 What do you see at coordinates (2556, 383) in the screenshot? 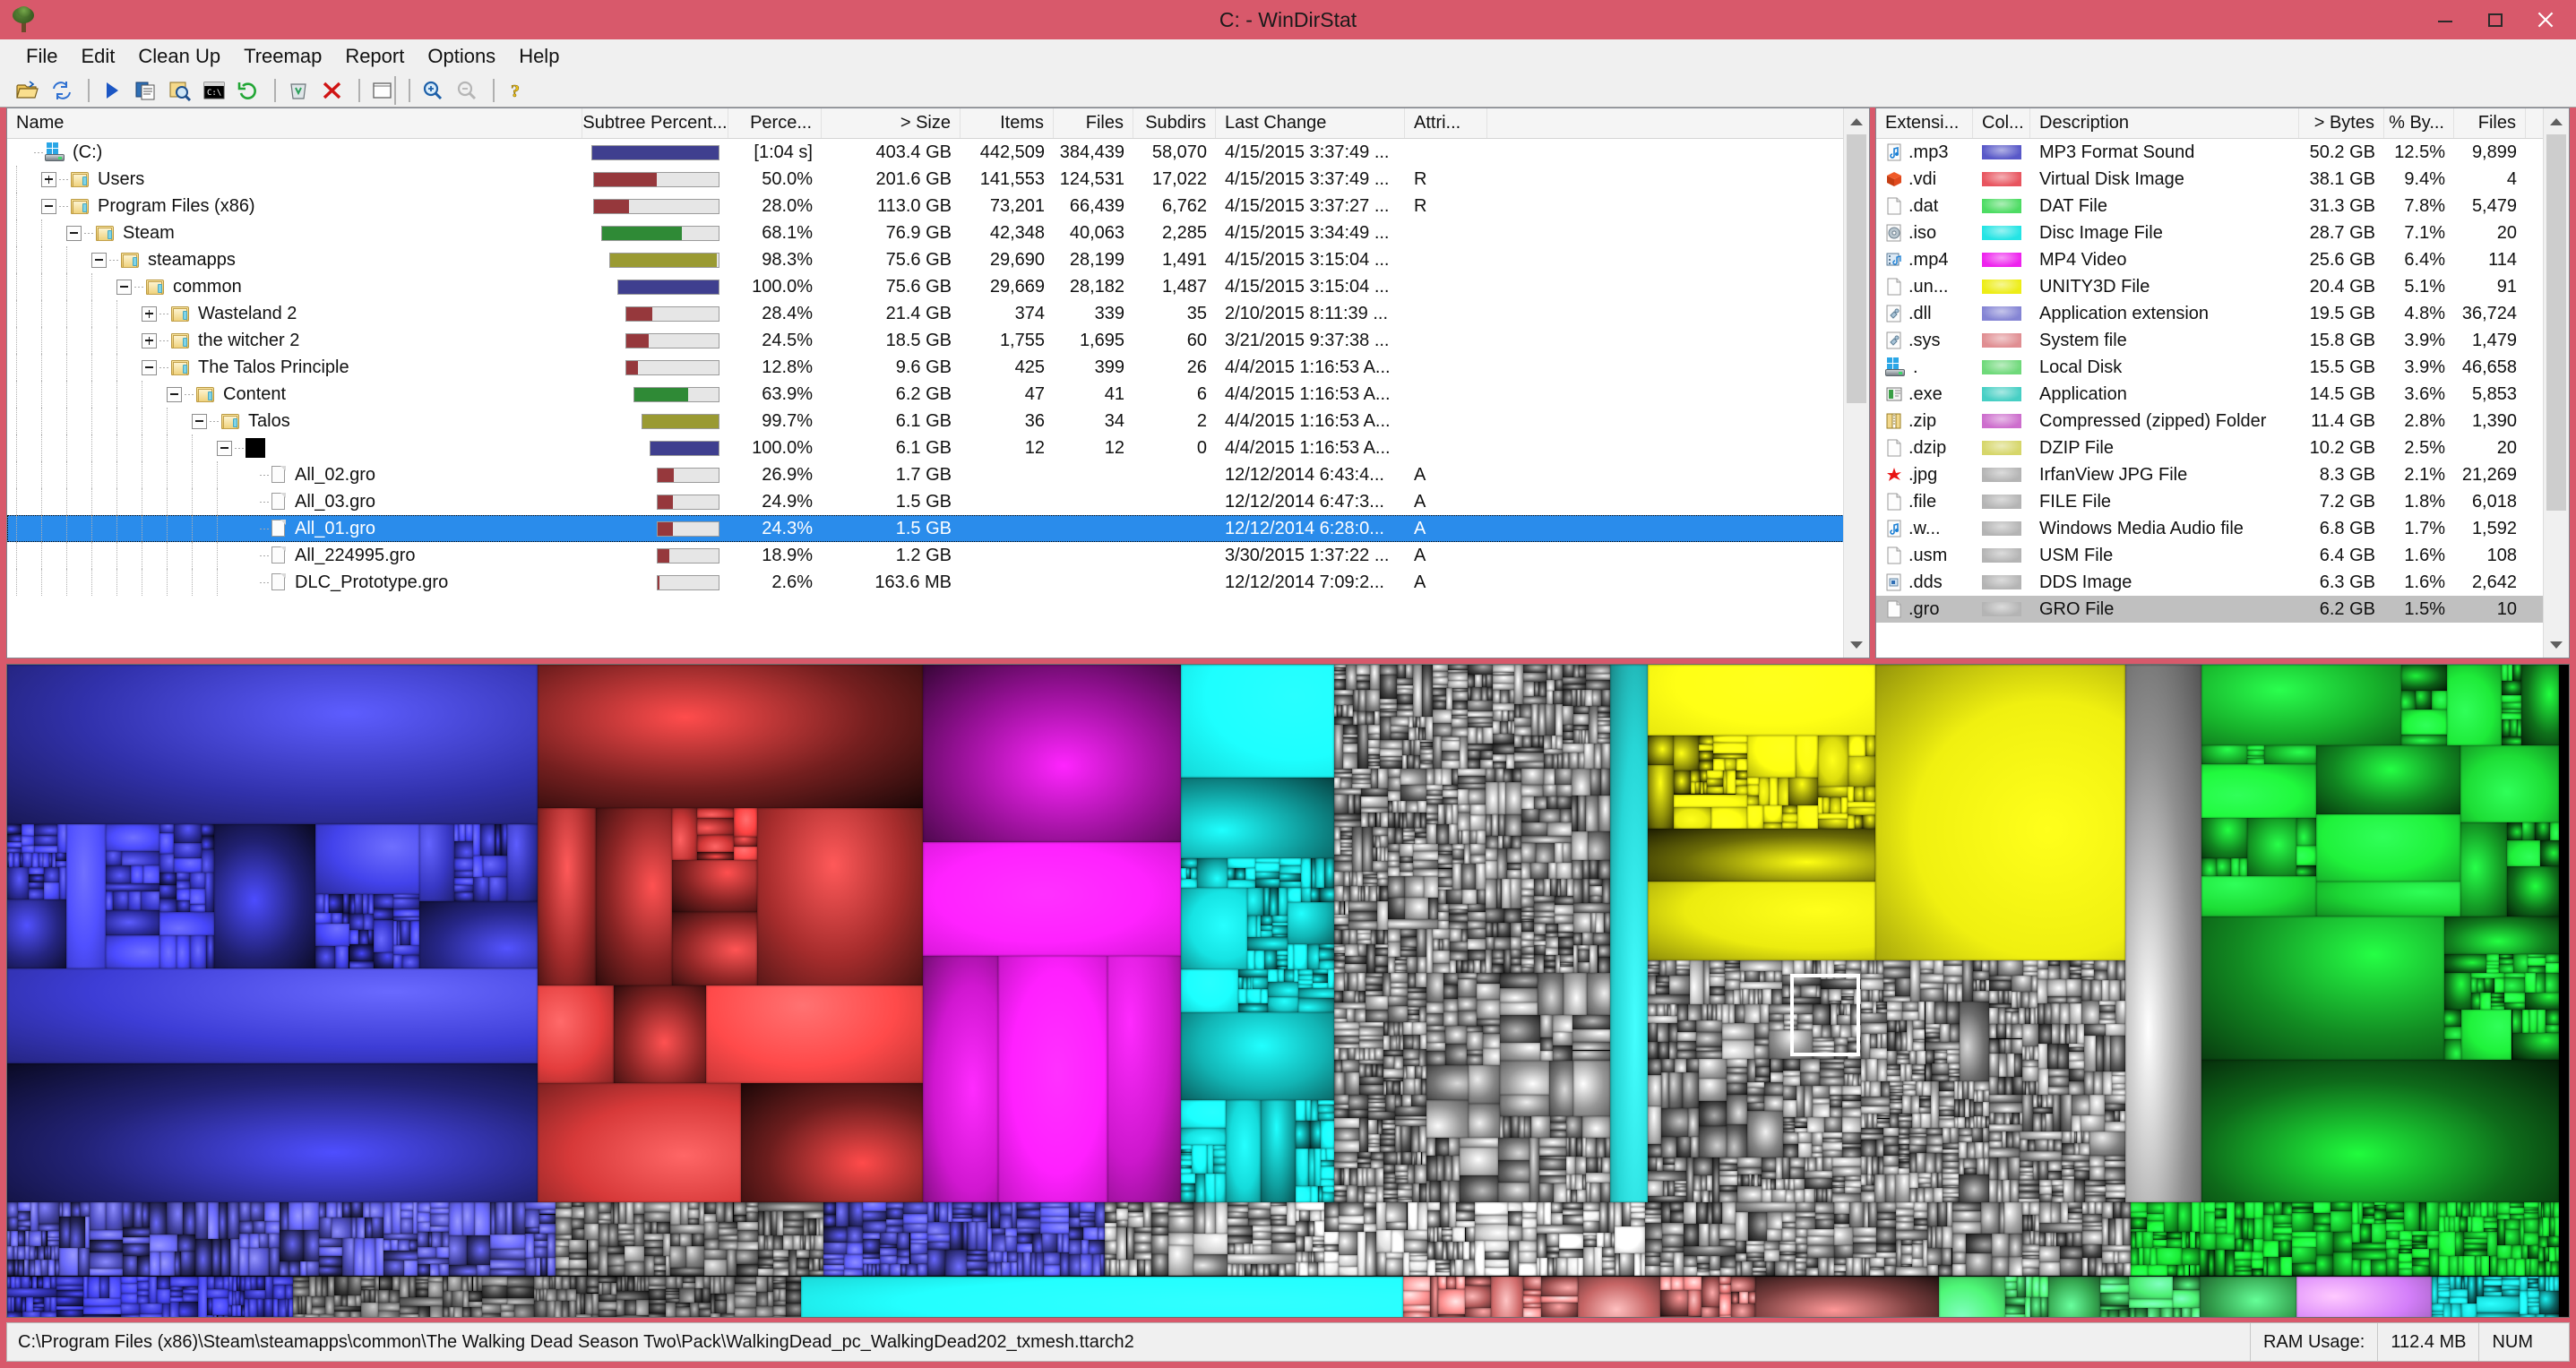
I see `extension-vertical-scrollbar` at bounding box center [2556, 383].